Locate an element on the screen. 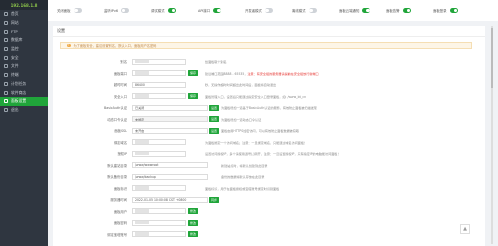 This screenshot has width=498, height=246. sidebar-item-label: 计划任务 is located at coordinates (19, 83).